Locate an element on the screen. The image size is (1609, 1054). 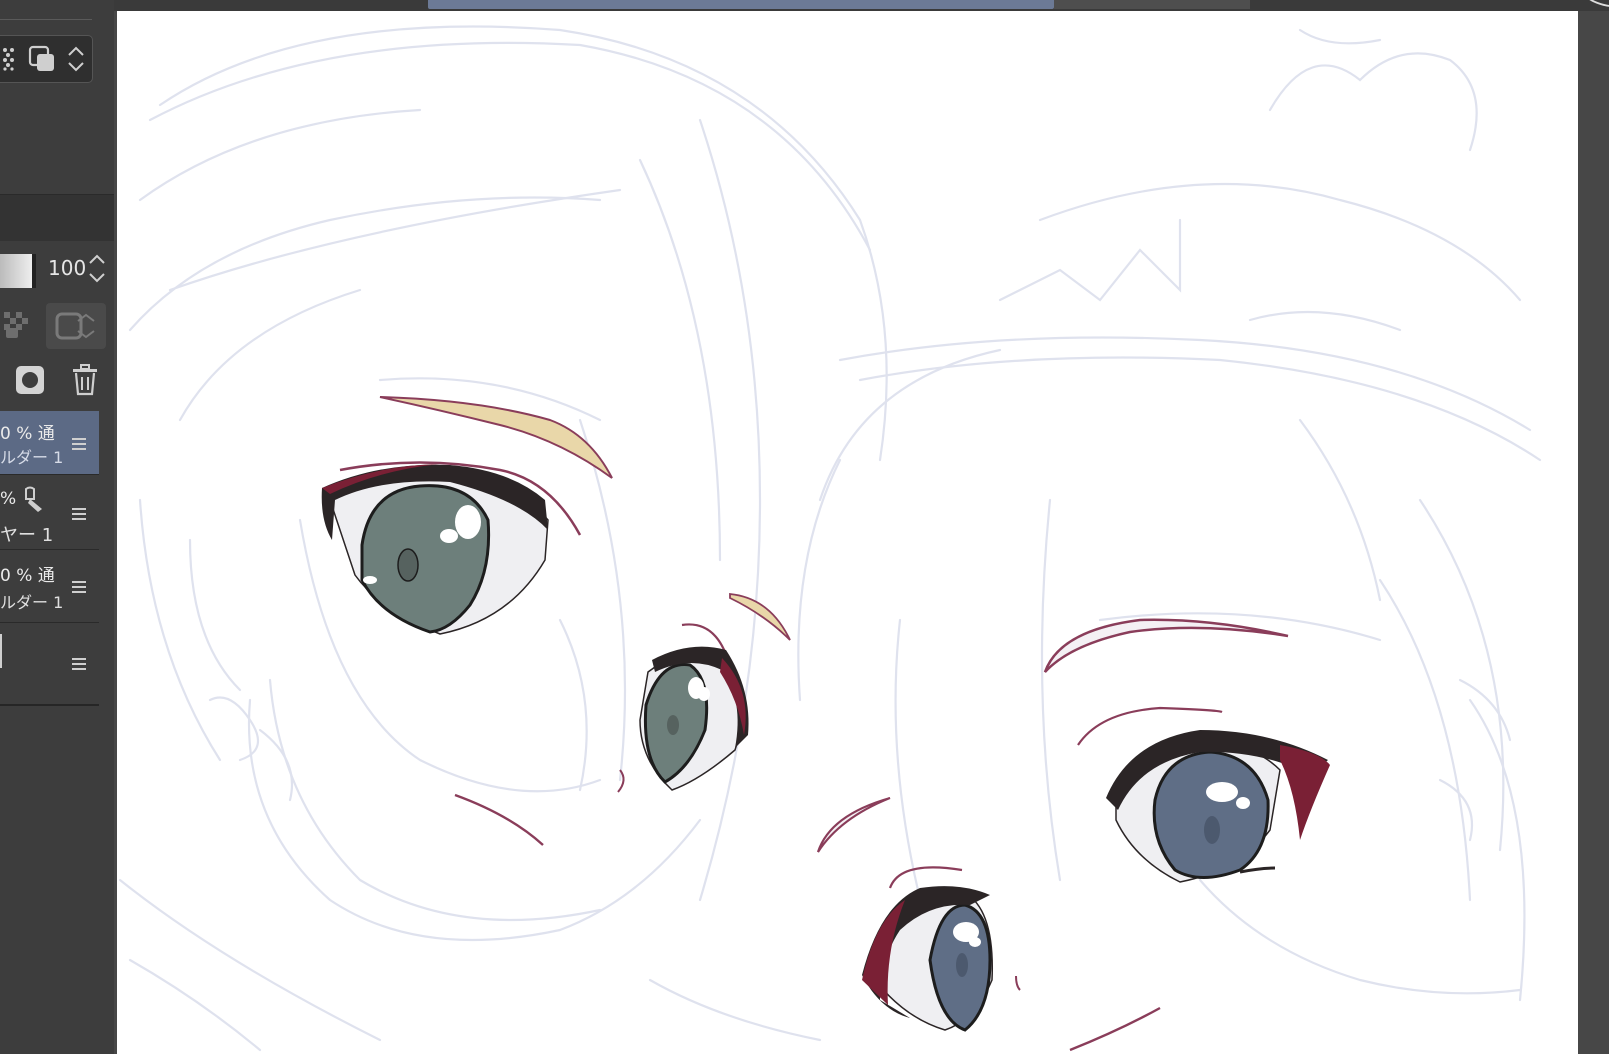
canvas-tab-strip is located at coordinates (861, 5).